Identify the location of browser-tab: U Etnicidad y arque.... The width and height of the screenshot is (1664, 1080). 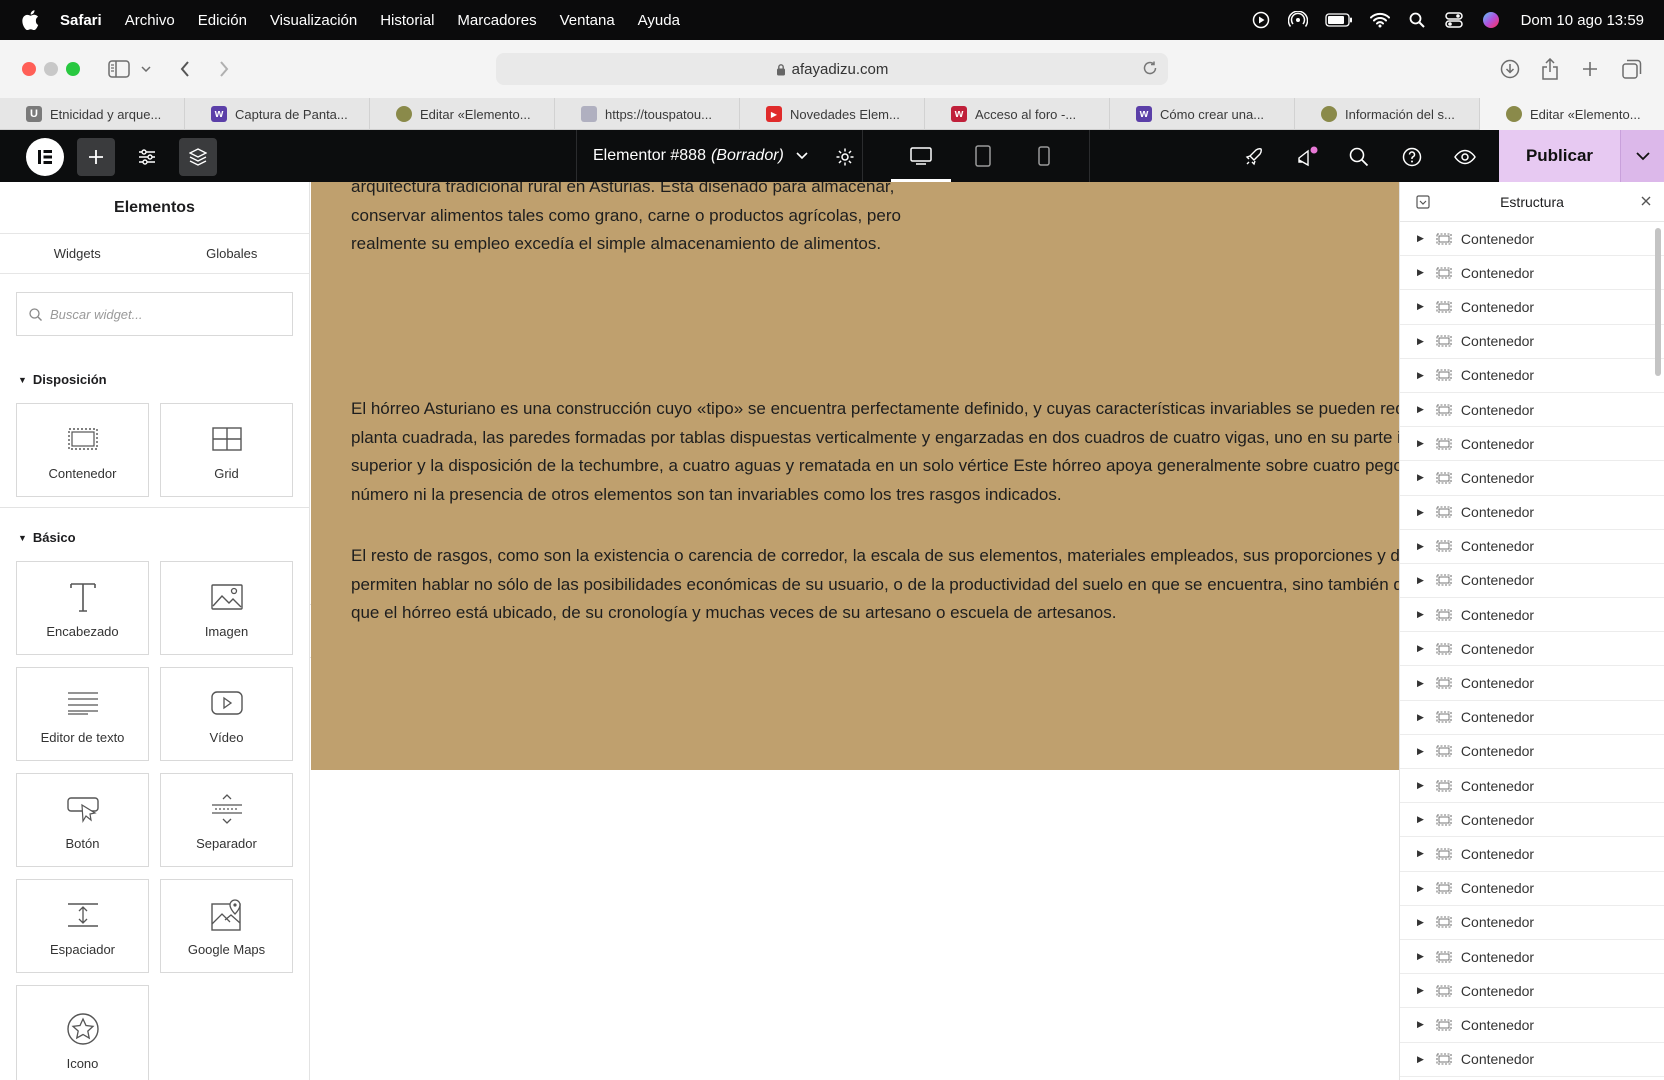
(92, 114).